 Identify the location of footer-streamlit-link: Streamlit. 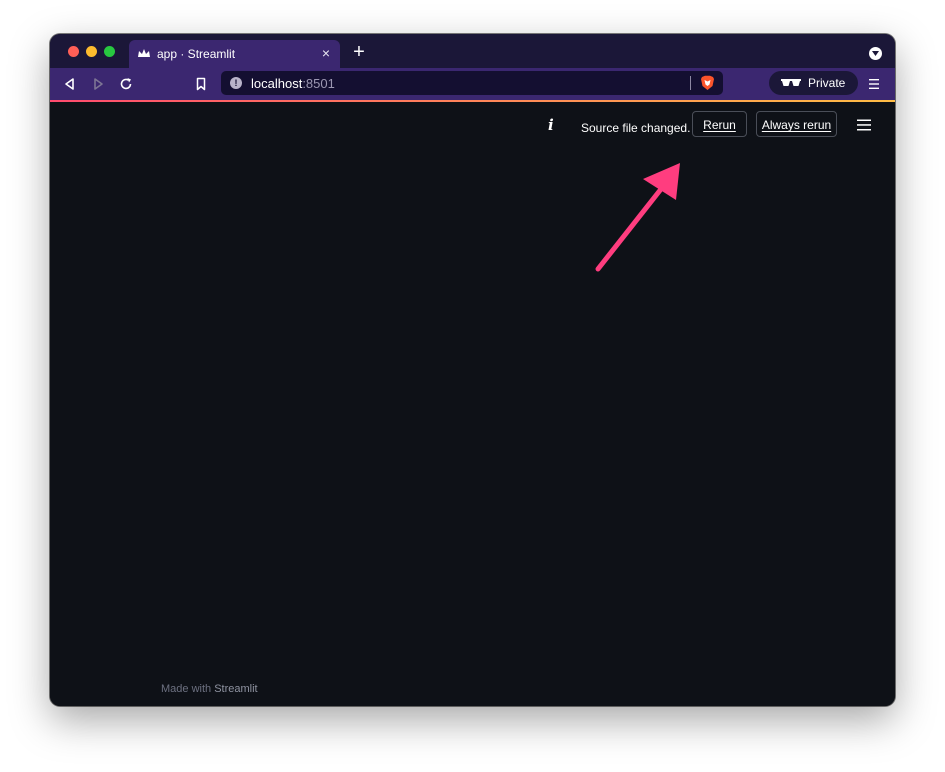
(235, 689).